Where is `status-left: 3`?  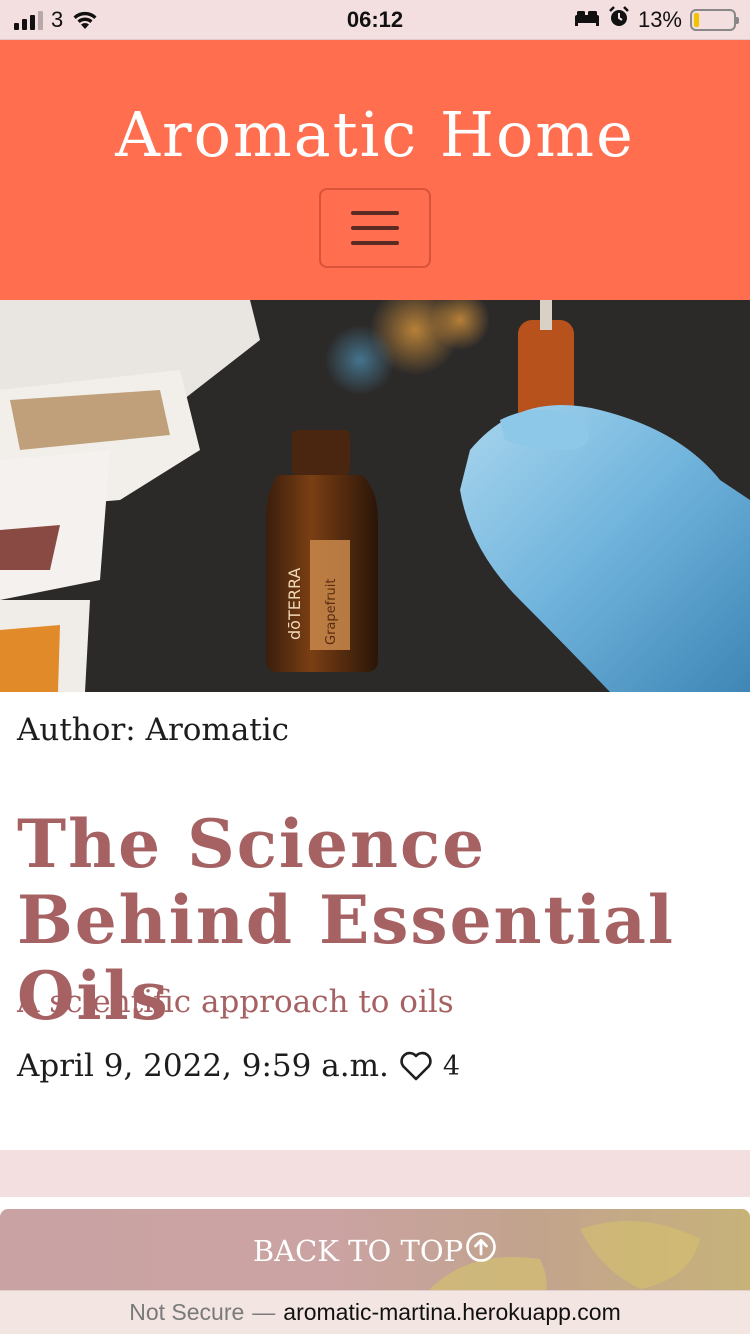 status-left: 3 is located at coordinates (56, 20).